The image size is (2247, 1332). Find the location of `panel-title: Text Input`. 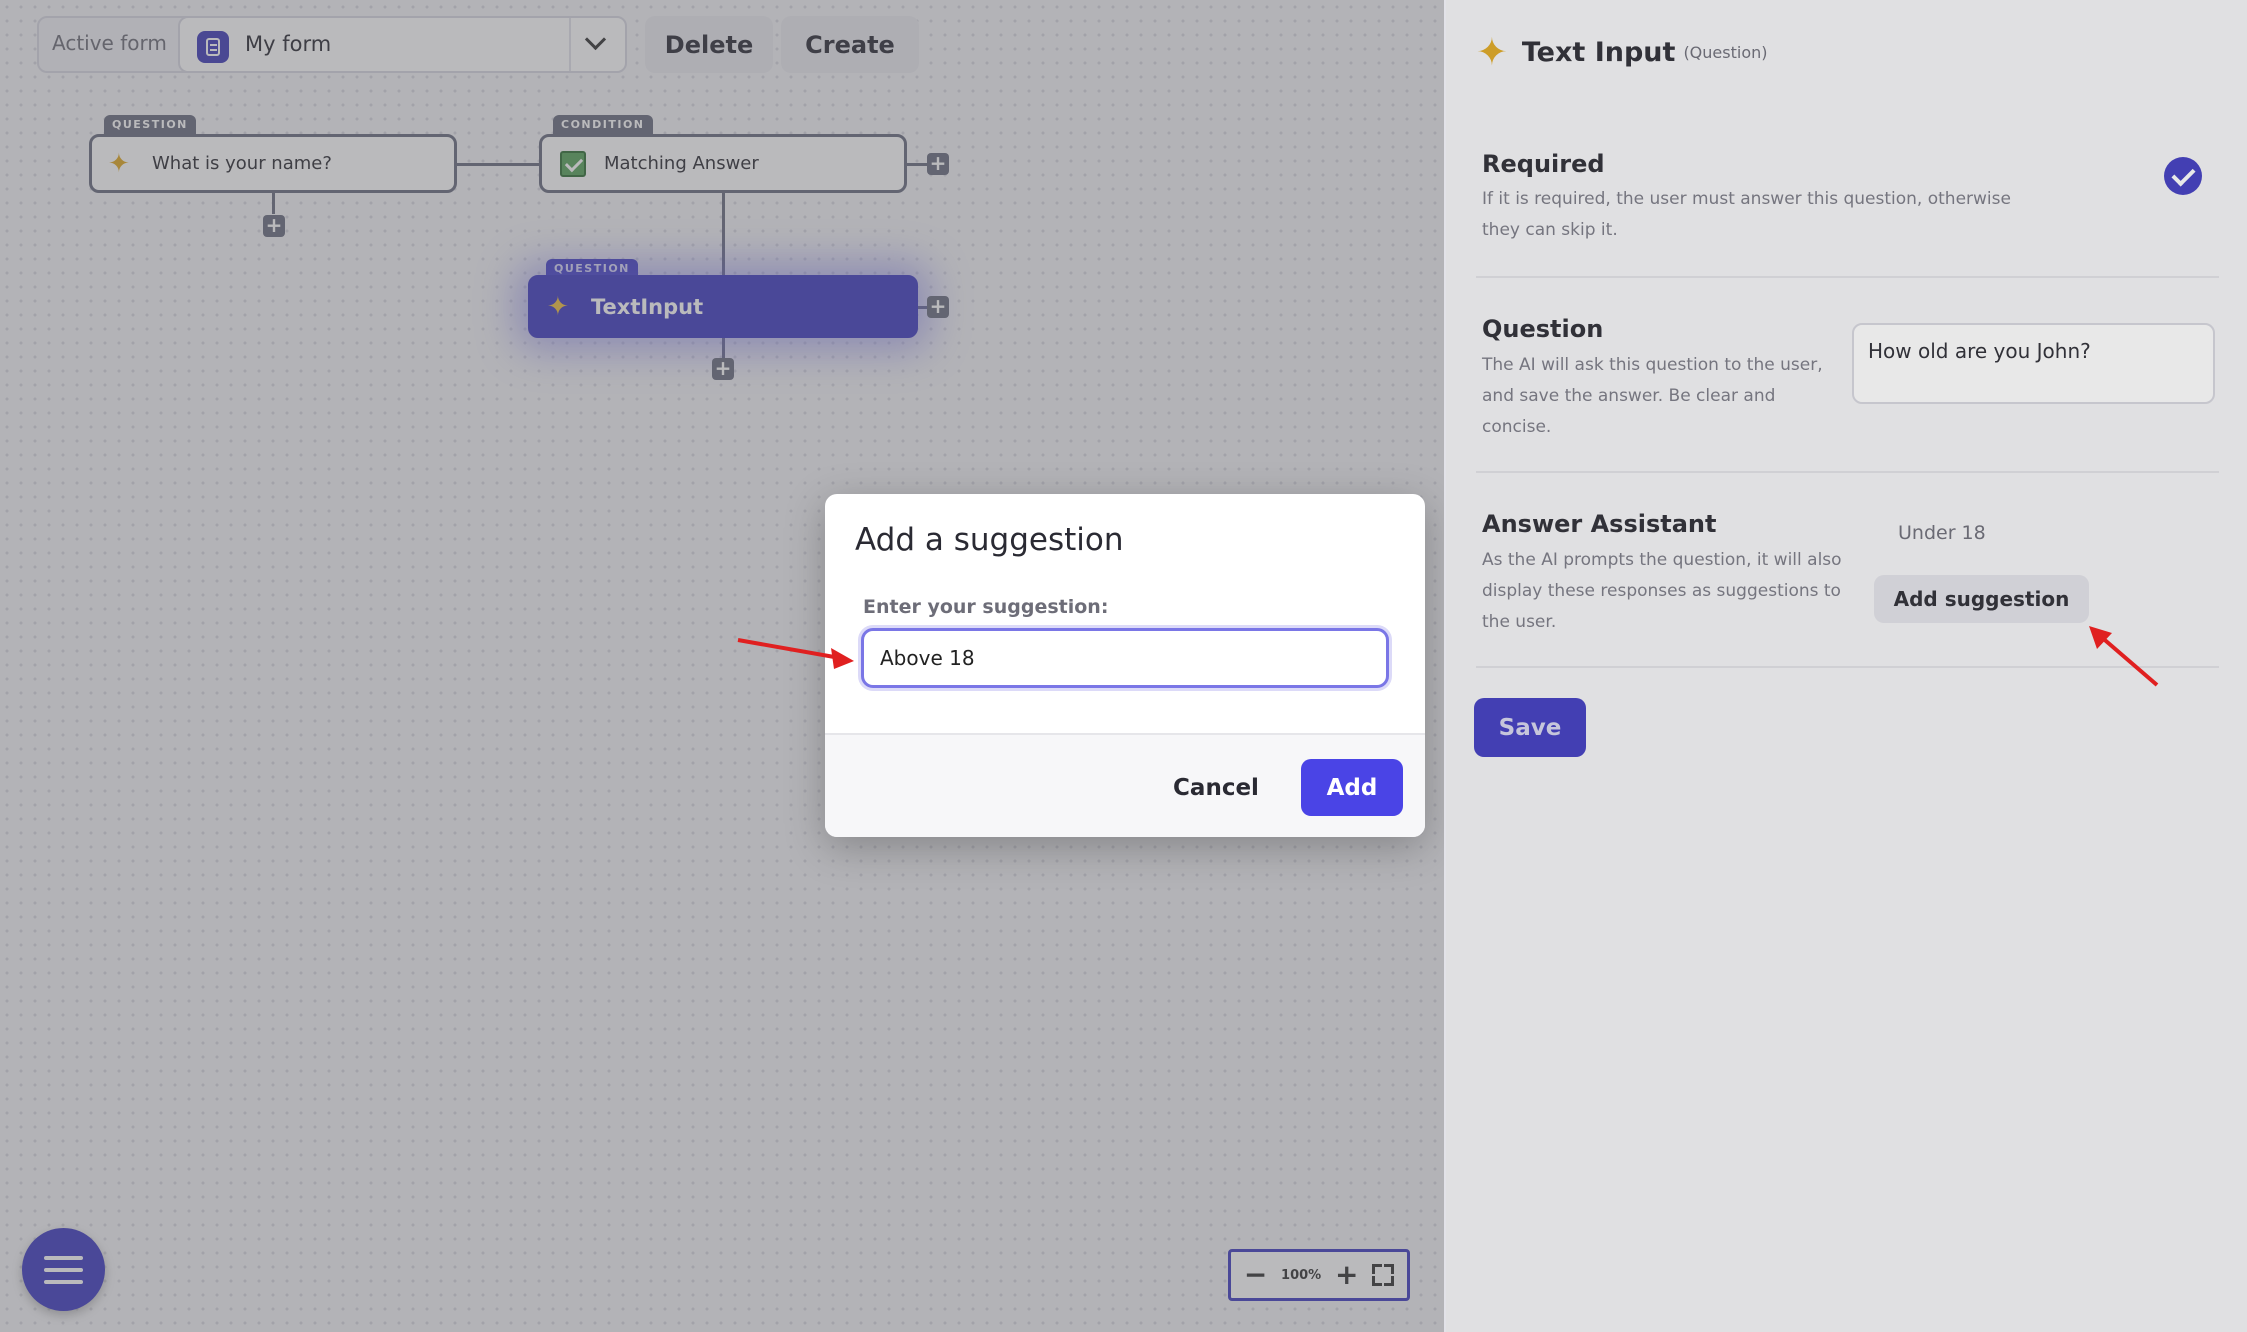

panel-title: Text Input is located at coordinates (1598, 52).